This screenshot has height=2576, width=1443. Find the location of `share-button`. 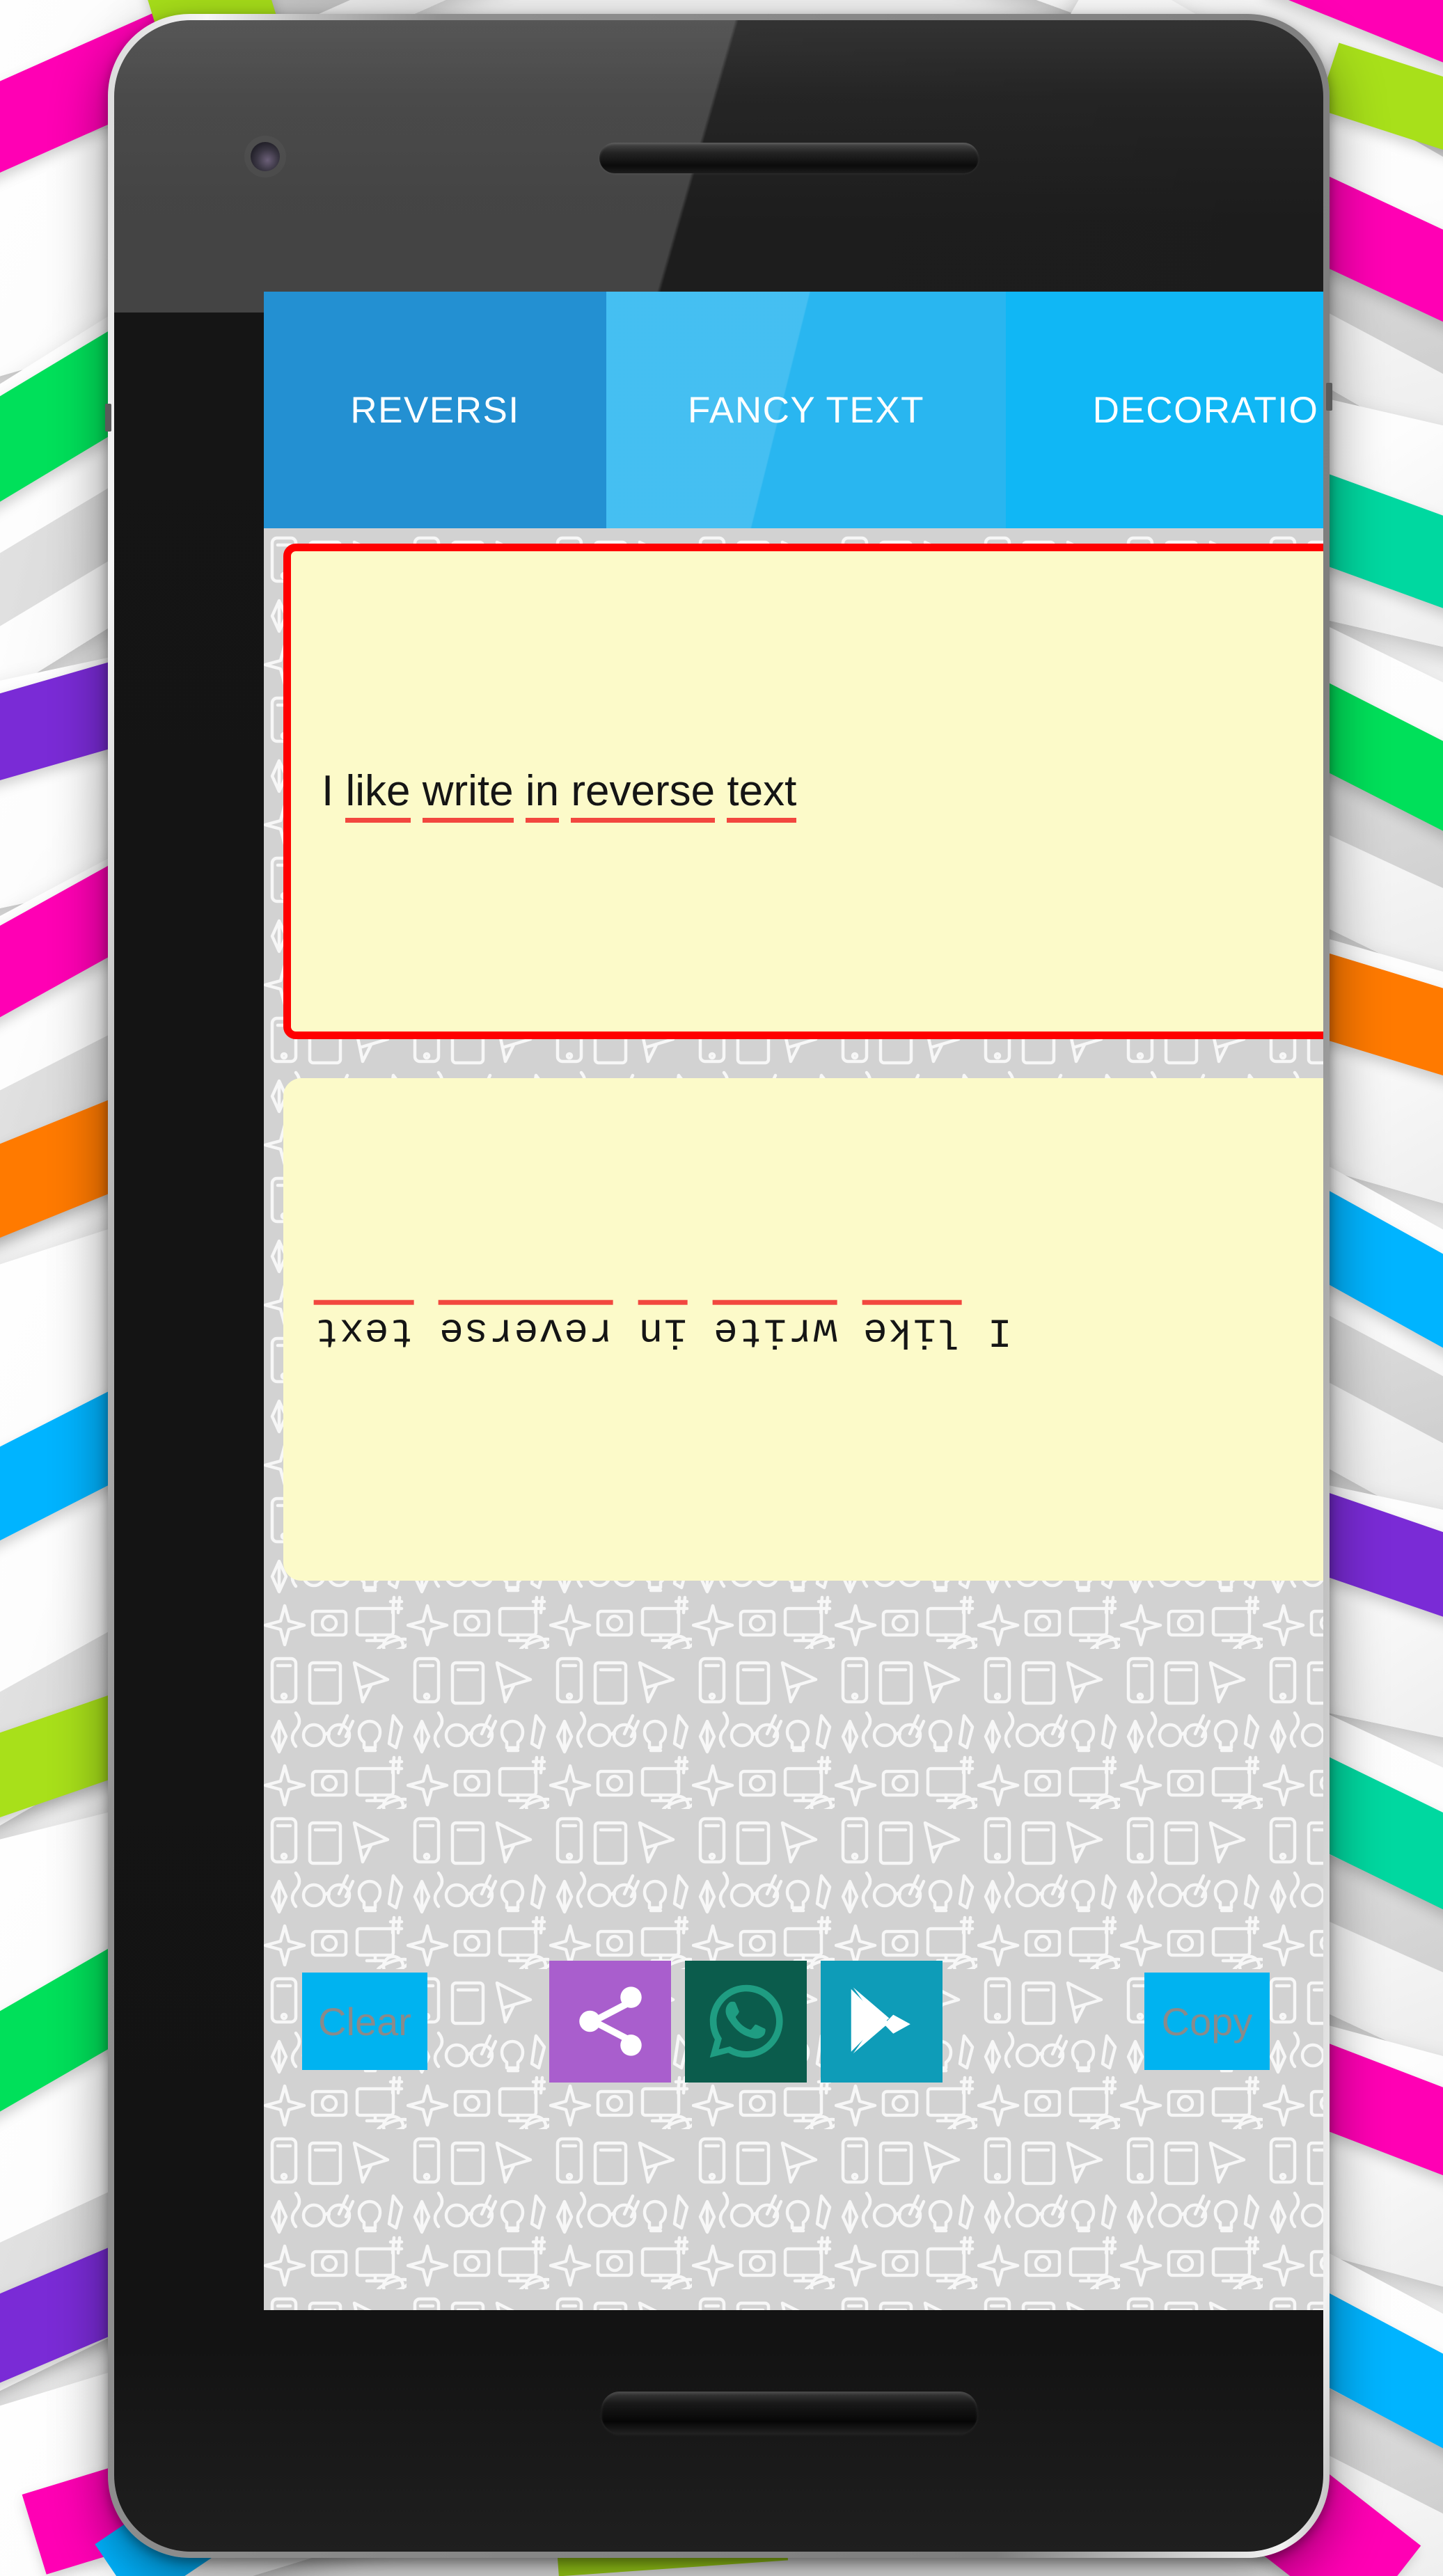

share-button is located at coordinates (610, 2021).